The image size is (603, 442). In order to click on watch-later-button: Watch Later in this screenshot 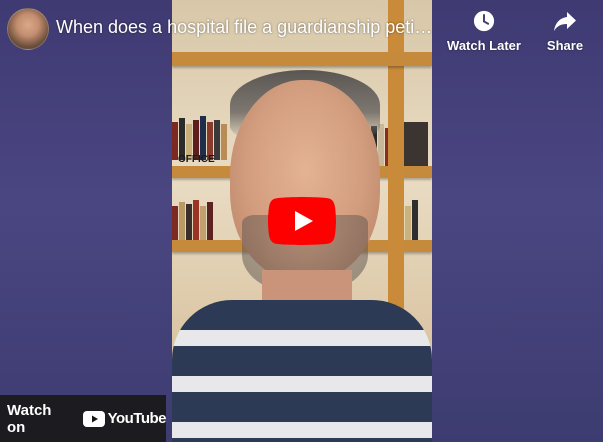, I will do `click(484, 31)`.